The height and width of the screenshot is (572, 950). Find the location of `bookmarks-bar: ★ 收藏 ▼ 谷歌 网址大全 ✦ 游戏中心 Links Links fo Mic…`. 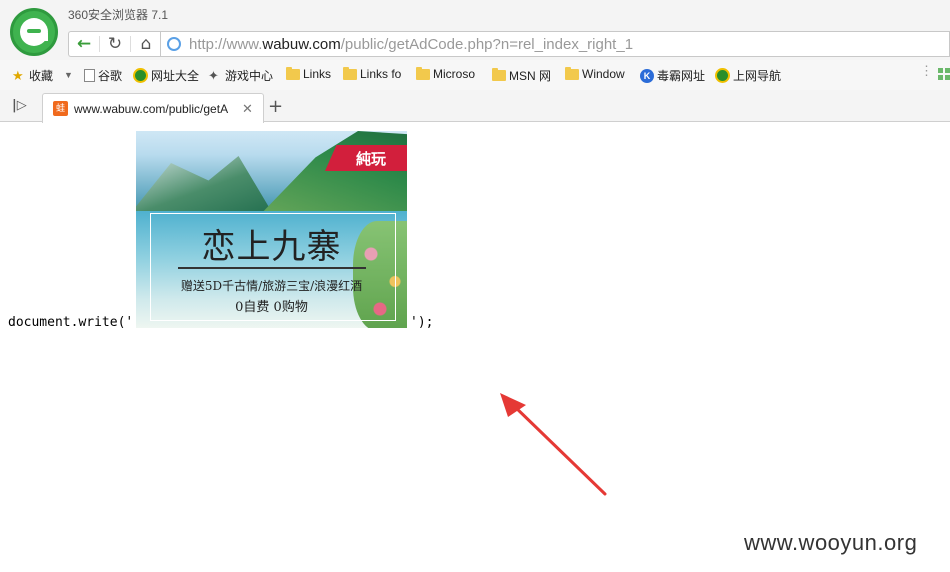

bookmarks-bar: ★ 收藏 ▼ 谷歌 网址大全 ✦ 游戏中心 Links Links fo Mic… is located at coordinates (475, 75).